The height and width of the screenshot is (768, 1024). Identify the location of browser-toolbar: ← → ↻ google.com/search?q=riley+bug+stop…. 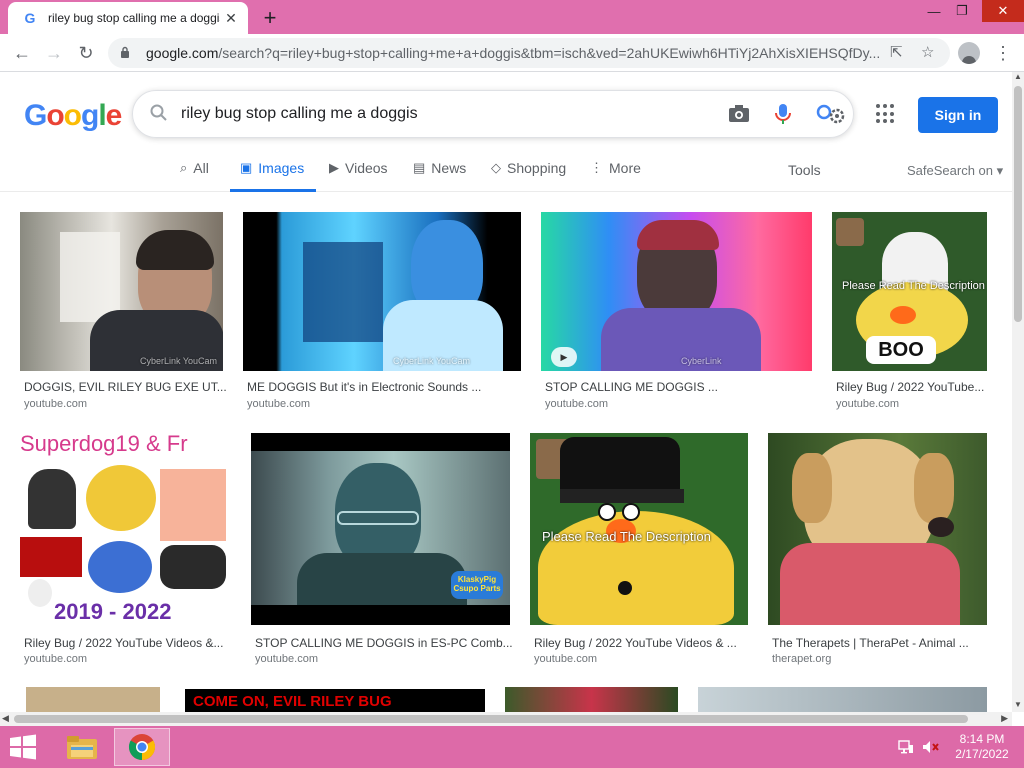
(512, 53).